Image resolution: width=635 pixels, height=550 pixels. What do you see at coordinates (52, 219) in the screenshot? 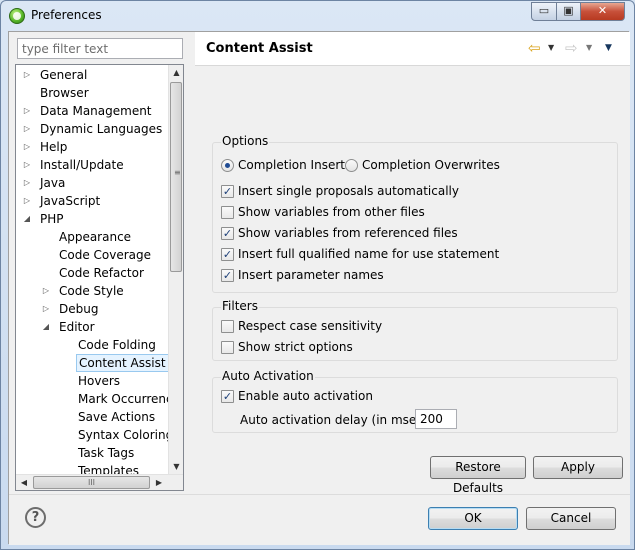
I see `tree-item-label: PHP` at bounding box center [52, 219].